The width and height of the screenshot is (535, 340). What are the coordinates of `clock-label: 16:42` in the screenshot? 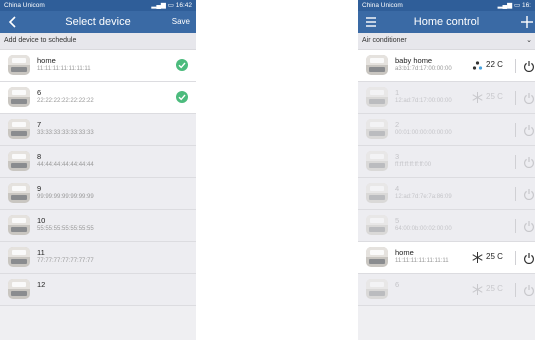 It's located at (183, 5).